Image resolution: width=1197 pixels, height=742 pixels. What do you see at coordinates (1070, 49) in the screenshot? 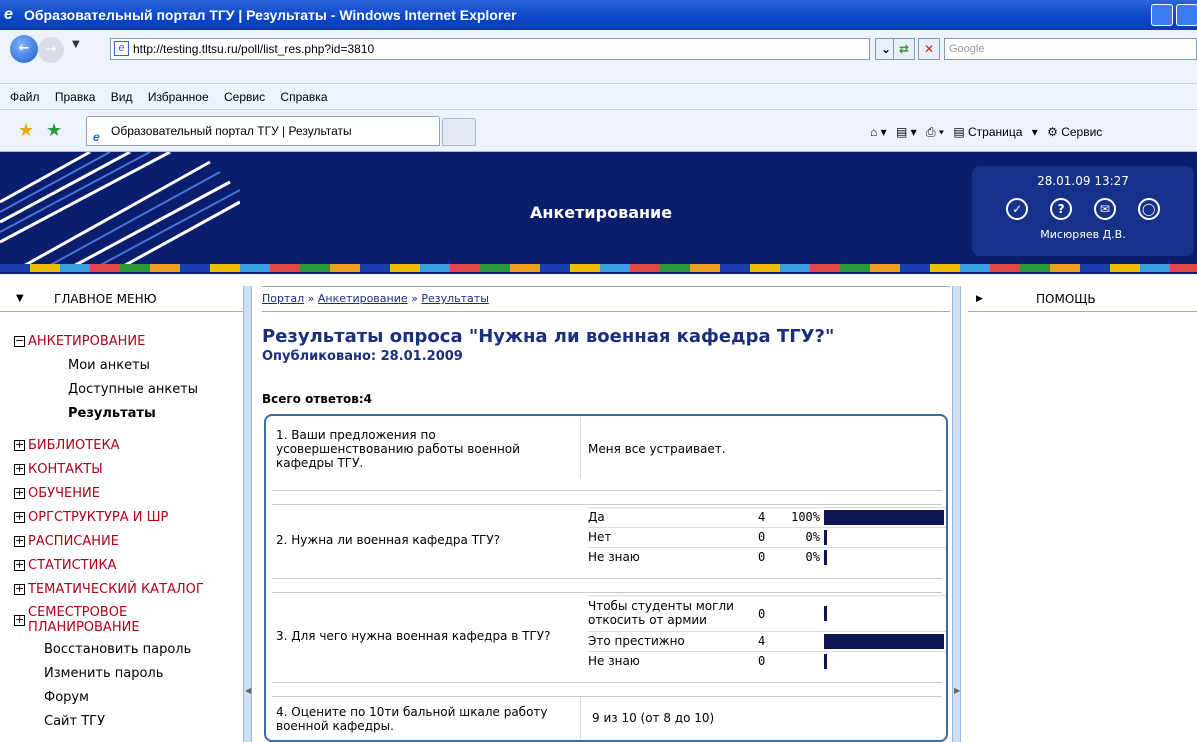
I see `search-input: Google` at bounding box center [1070, 49].